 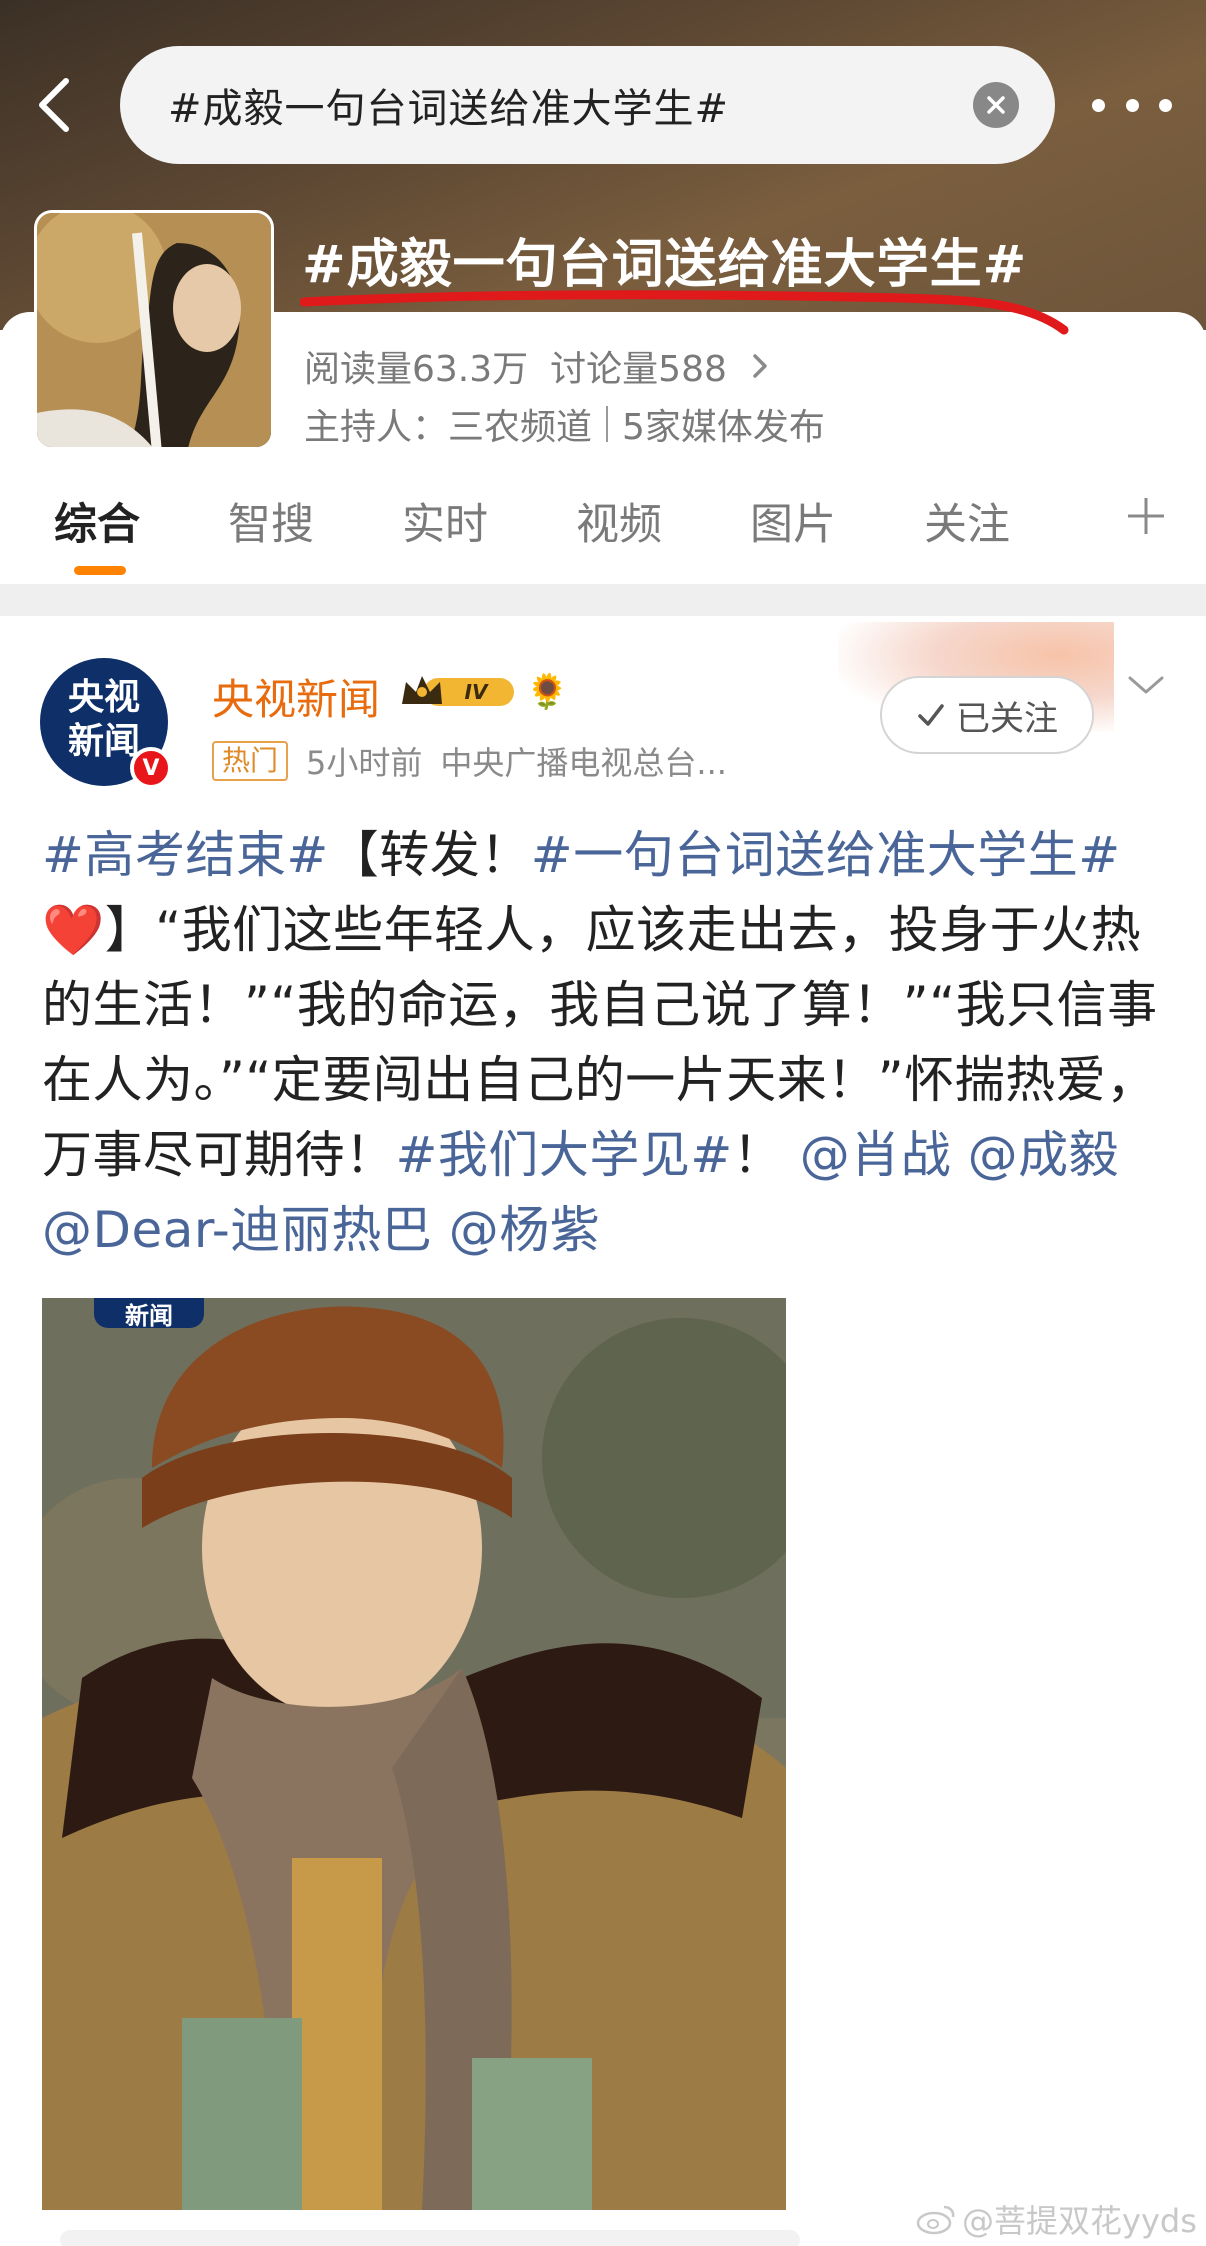 What do you see at coordinates (665, 265) in the screenshot?
I see `topic-title: #成毅一句台词送给准大学生#` at bounding box center [665, 265].